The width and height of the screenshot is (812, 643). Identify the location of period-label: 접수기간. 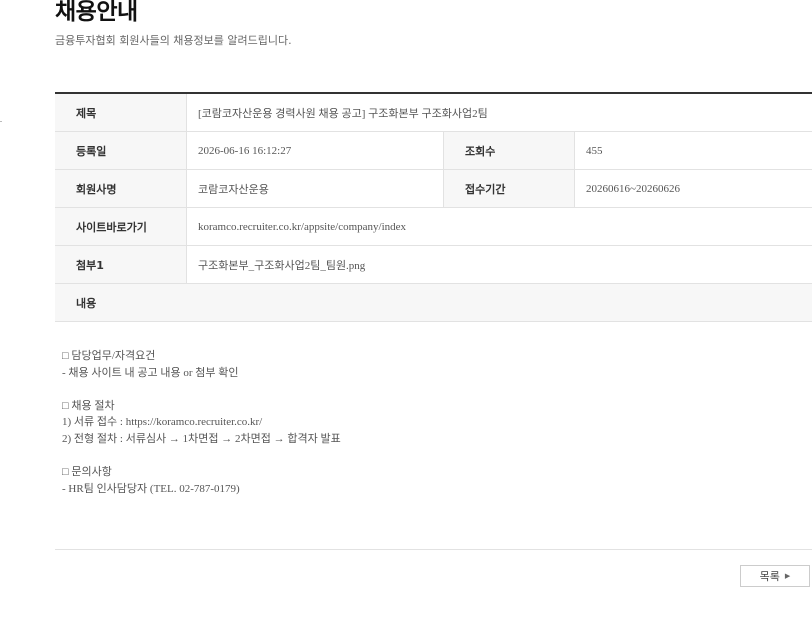
(509, 188).